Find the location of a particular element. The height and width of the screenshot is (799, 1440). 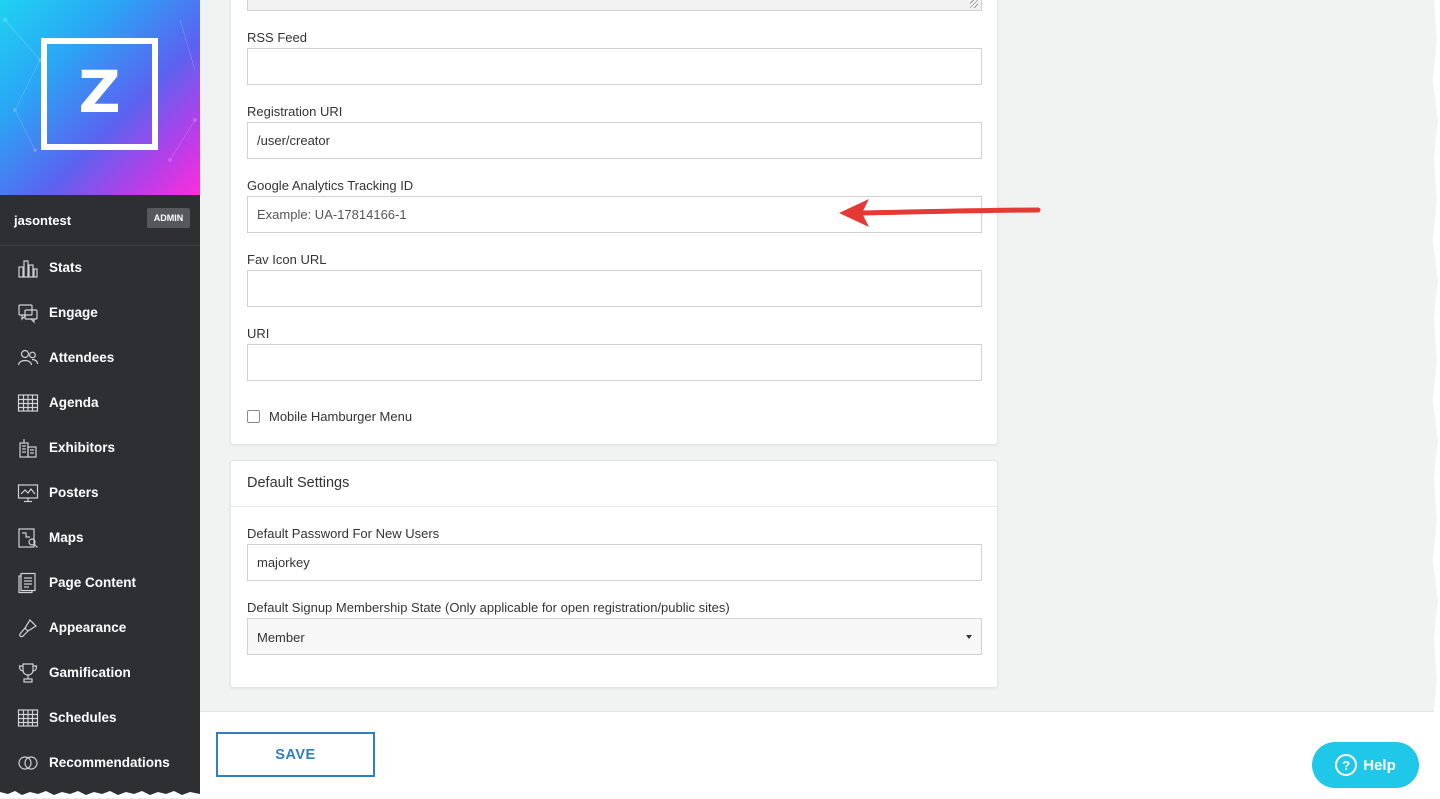

user-row: jasontest ADMIN is located at coordinates (100, 220).